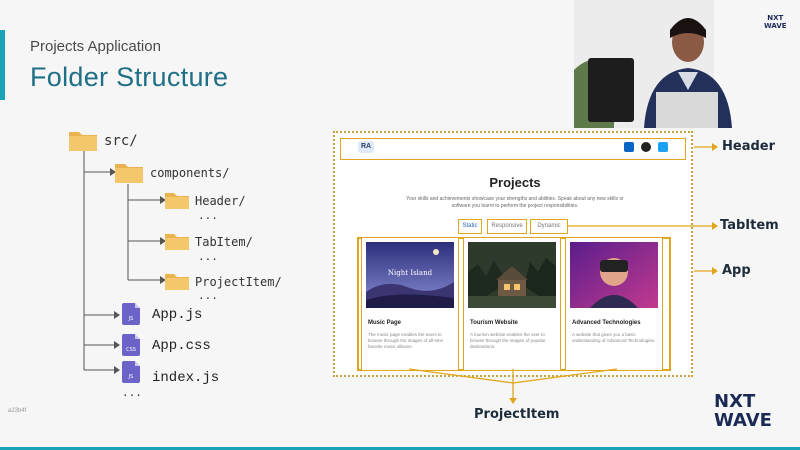 Image resolution: width=800 pixels, height=450 pixels. I want to click on instructor-video: NXT WAVE, so click(687, 64).